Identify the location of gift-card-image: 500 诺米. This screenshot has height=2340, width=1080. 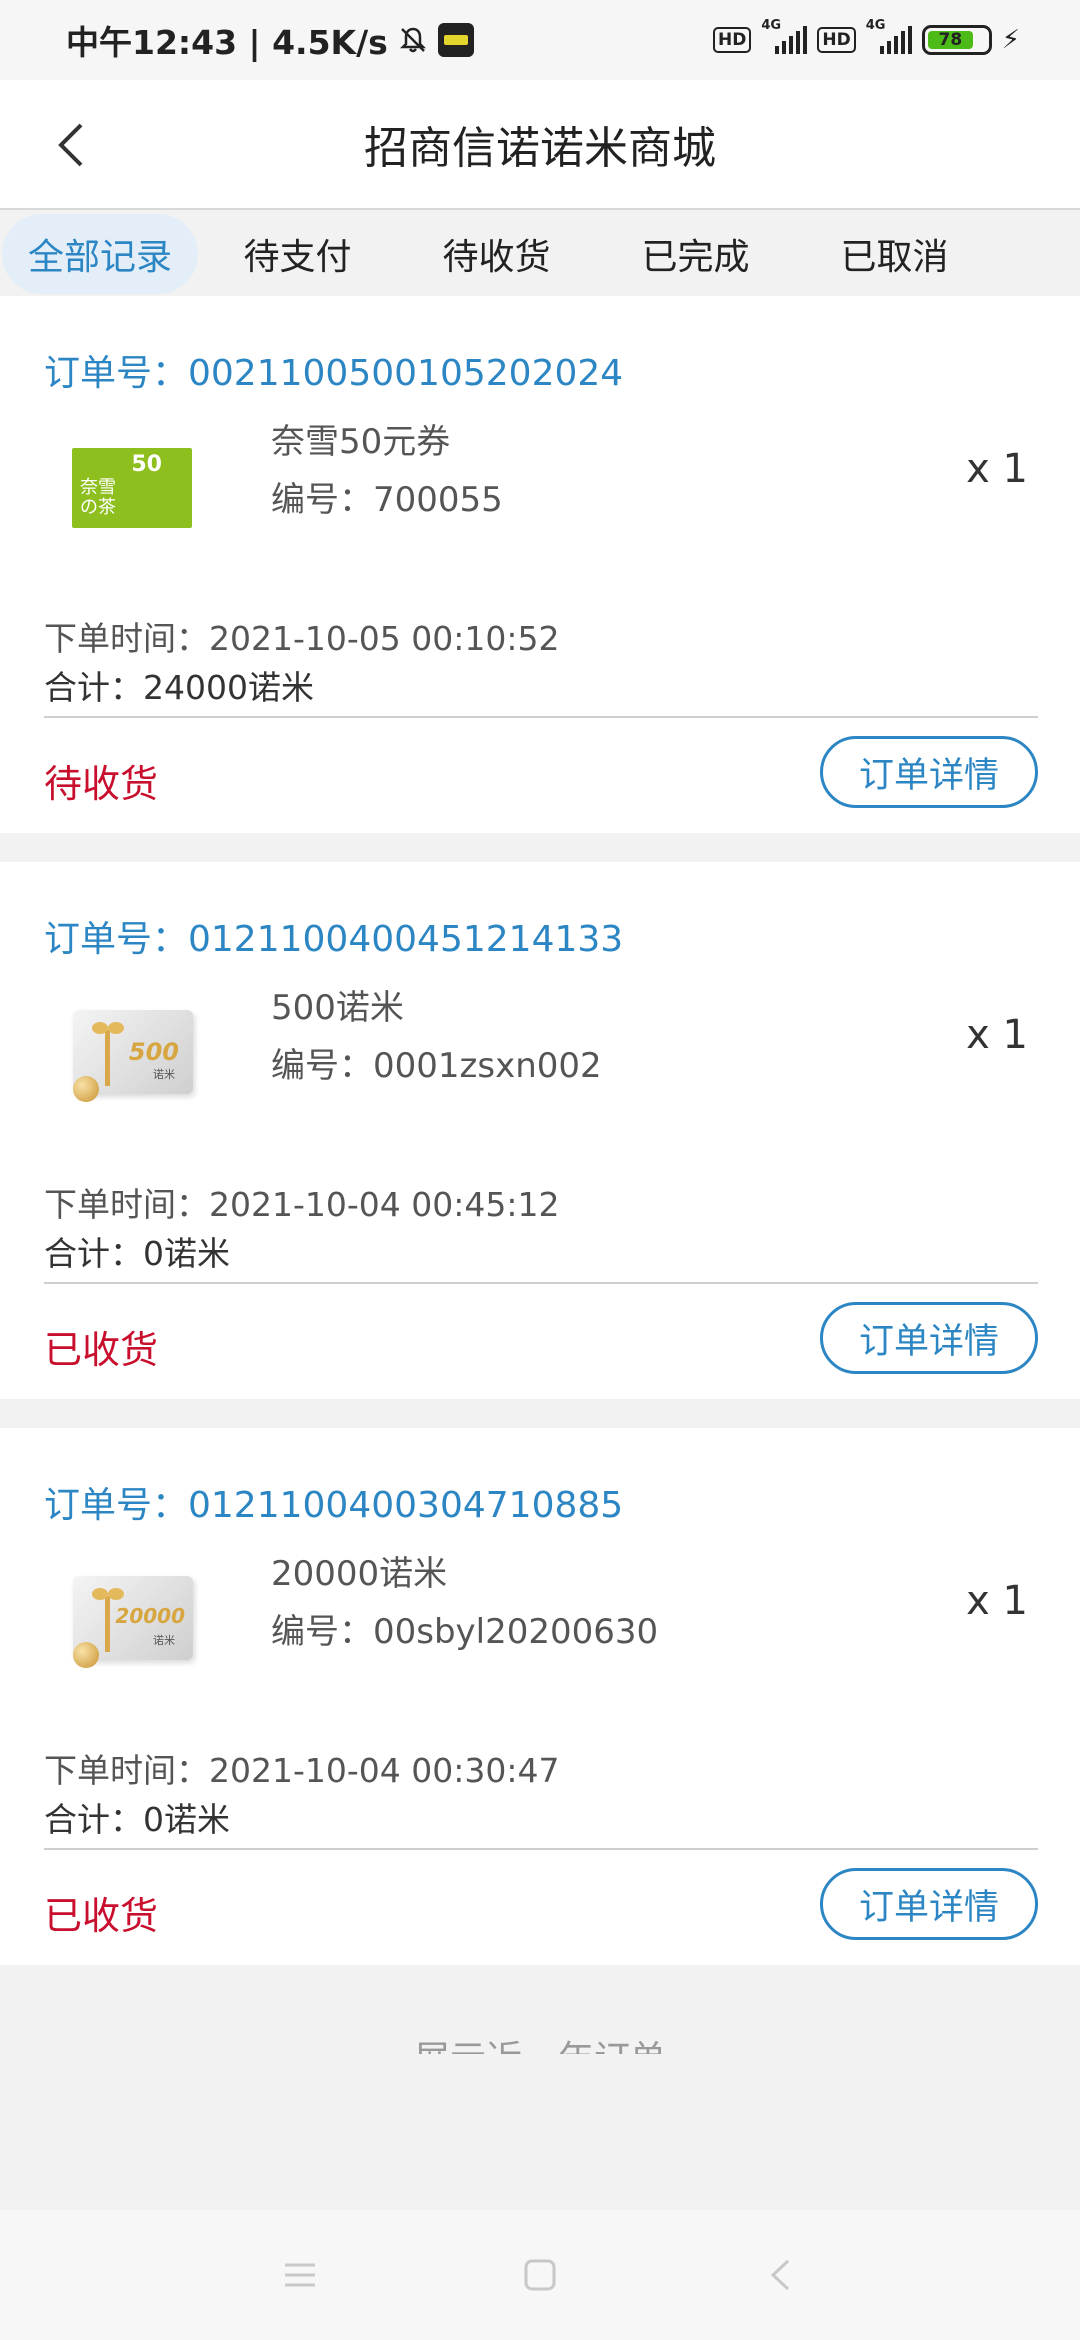
(133, 1056).